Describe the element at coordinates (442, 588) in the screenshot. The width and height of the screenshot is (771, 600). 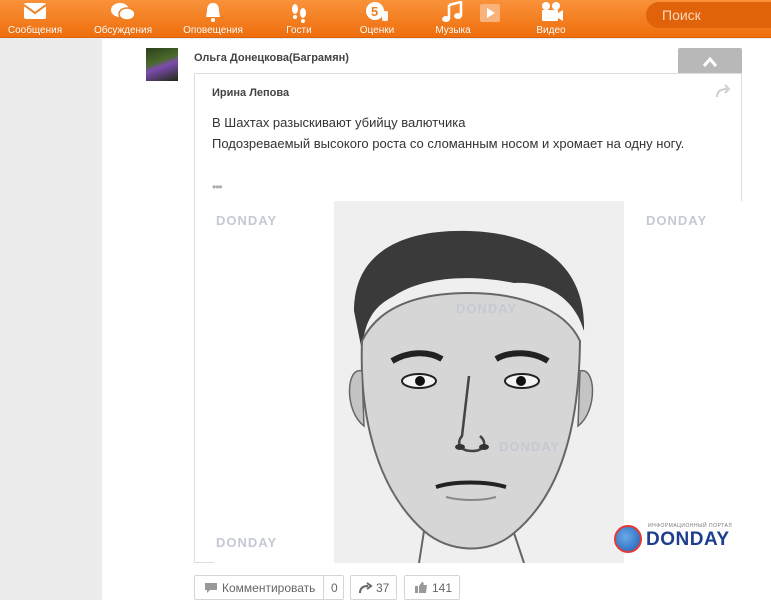
I see `like-count: 141` at that location.